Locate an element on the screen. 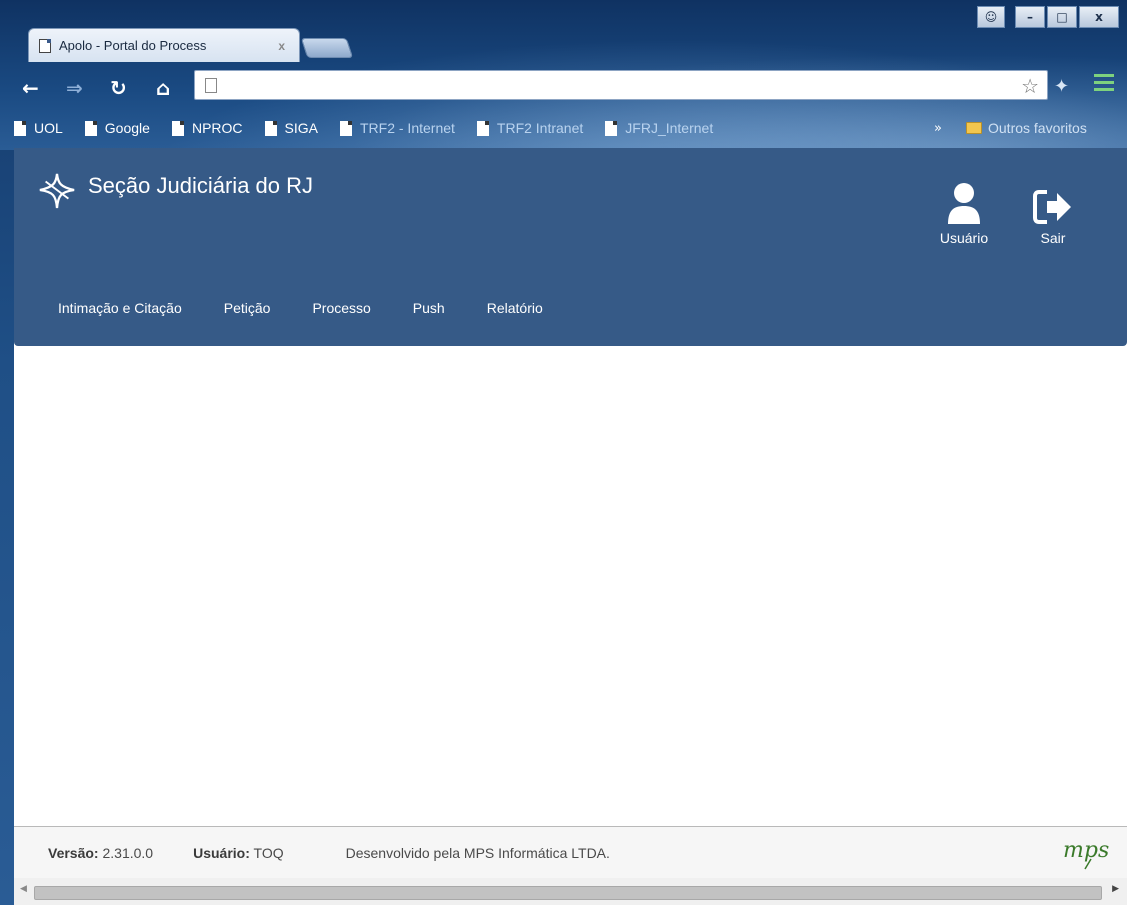  bookmark-item: SIGA is located at coordinates (291, 128).